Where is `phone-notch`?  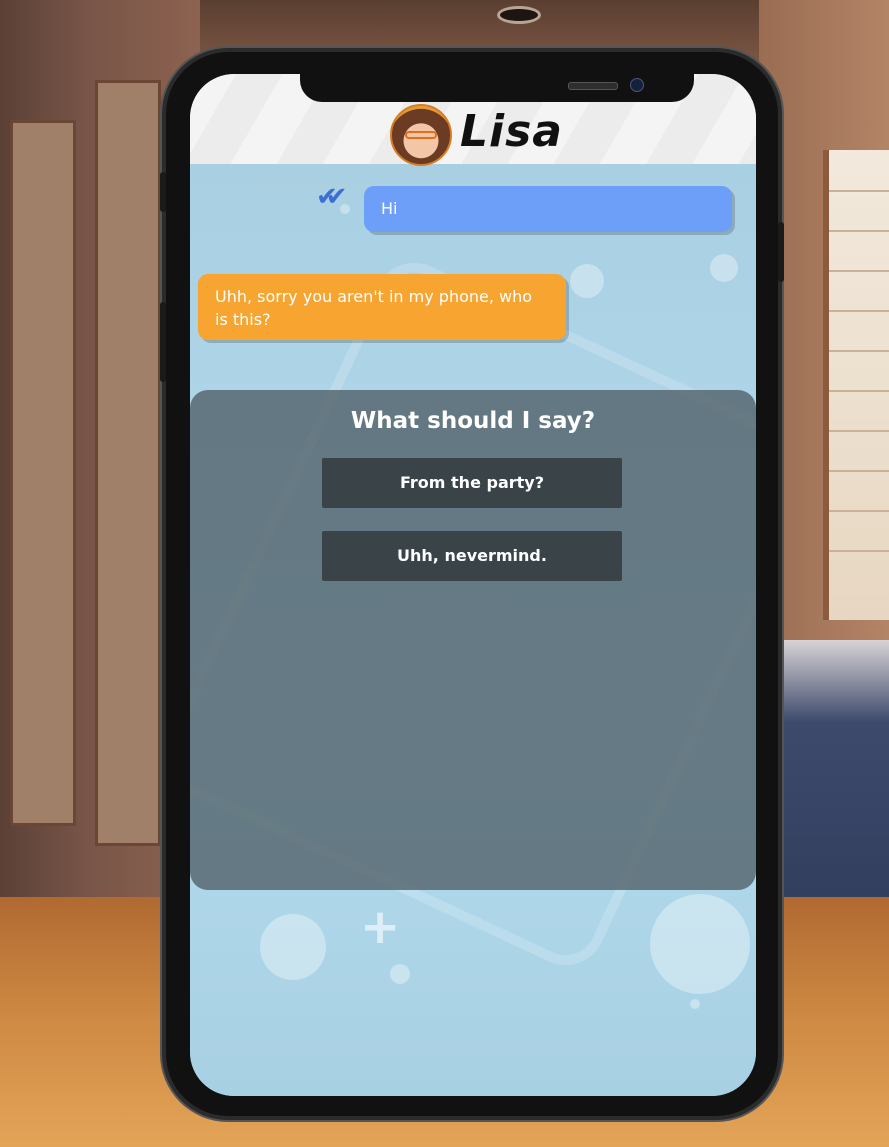
phone-notch is located at coordinates (497, 88).